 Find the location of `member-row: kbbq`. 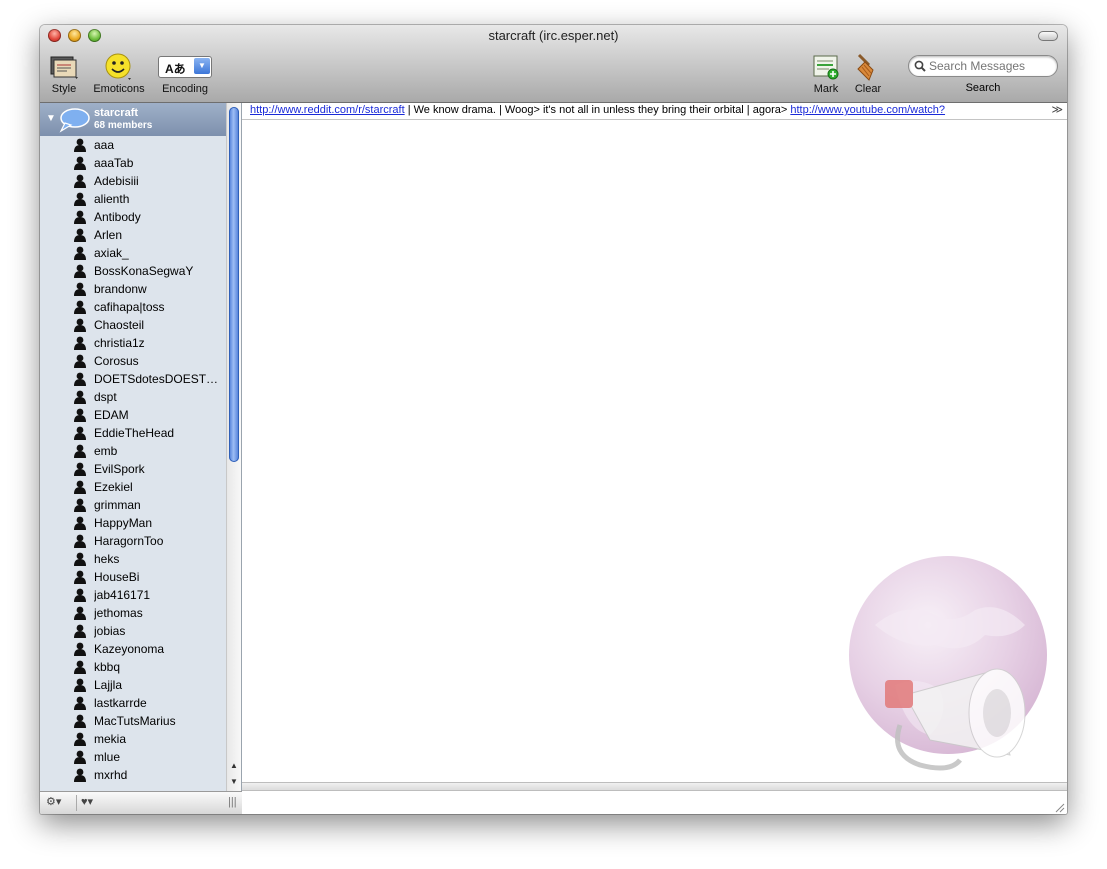

member-row: kbbq is located at coordinates (133, 667).